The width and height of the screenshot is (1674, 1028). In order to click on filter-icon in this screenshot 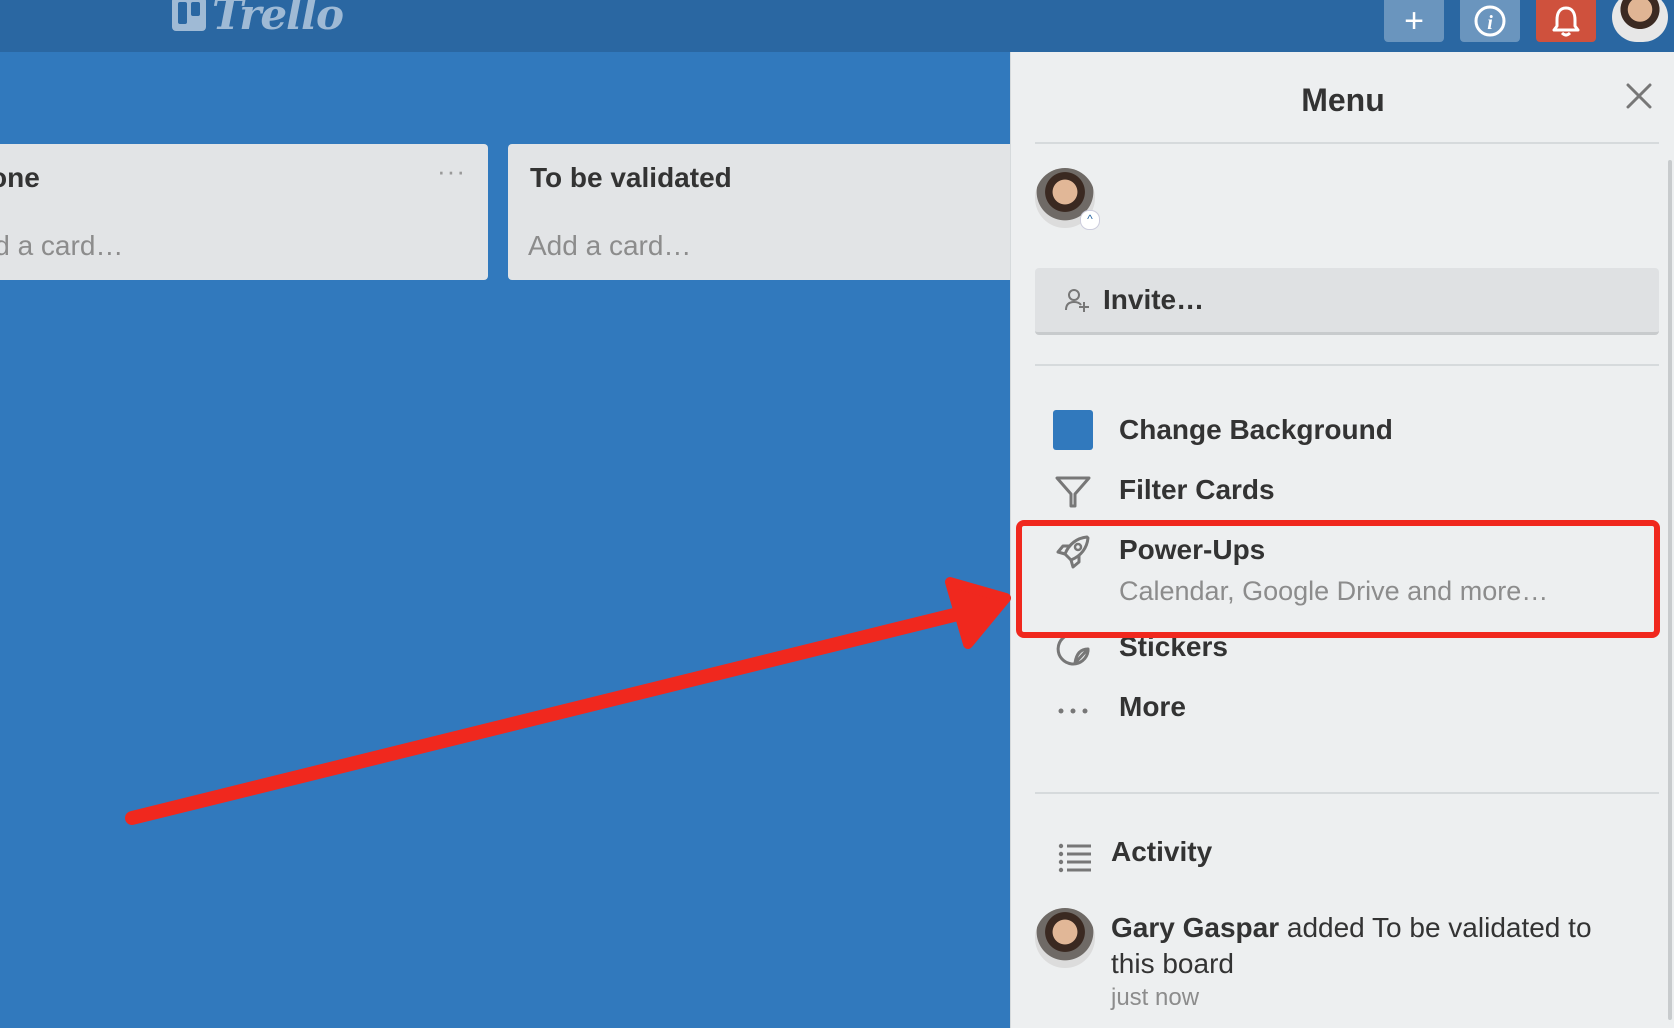, I will do `click(1073, 492)`.